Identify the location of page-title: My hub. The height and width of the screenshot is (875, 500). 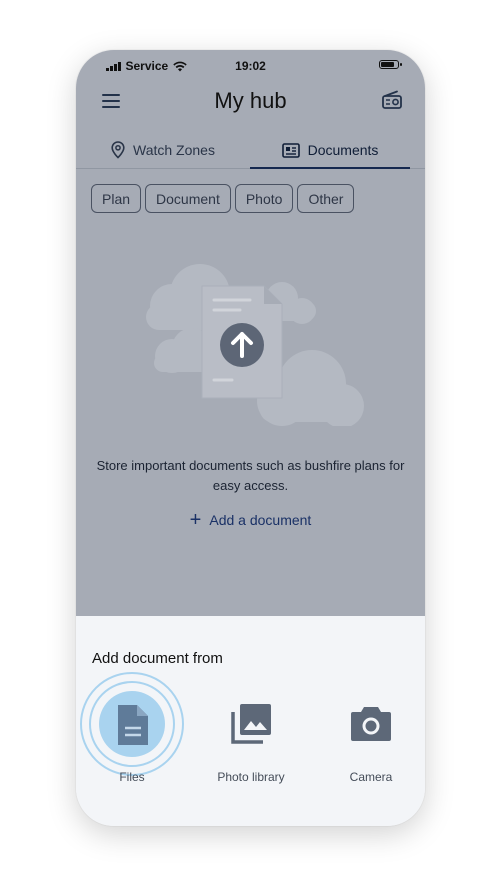
(250, 100).